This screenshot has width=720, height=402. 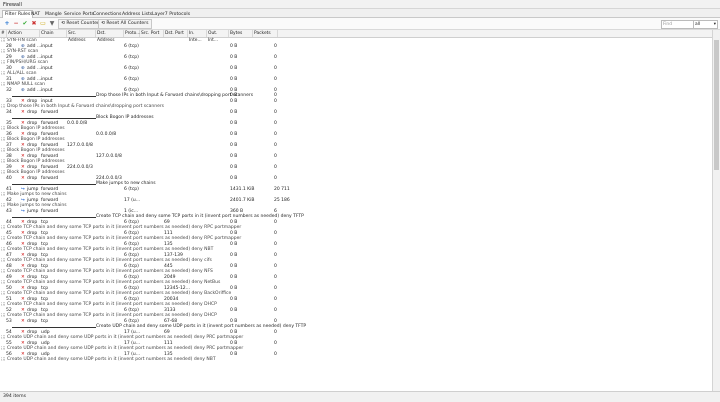 What do you see at coordinates (15, 396) in the screenshot?
I see `item-count: 394 items` at bounding box center [15, 396].